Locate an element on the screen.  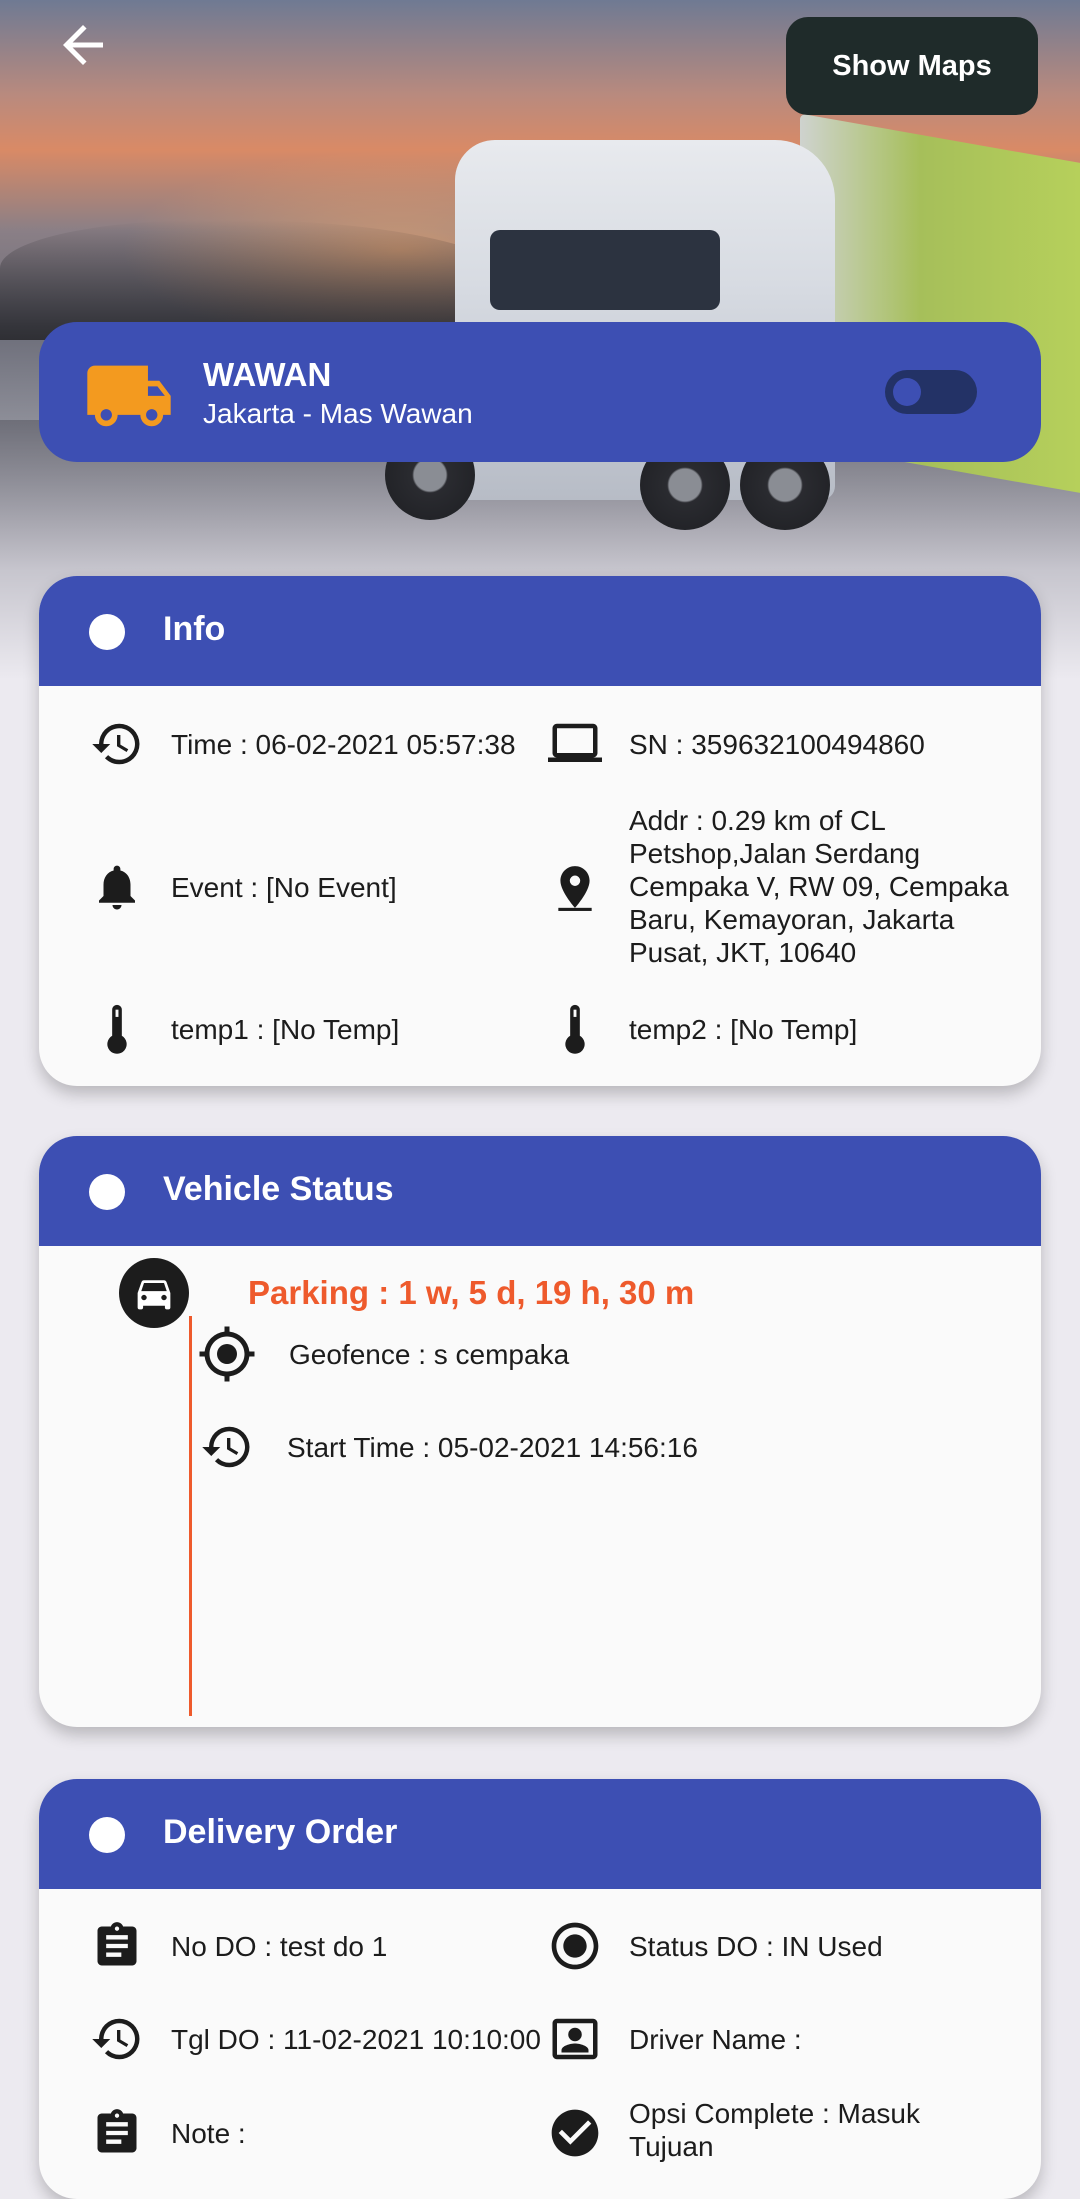
status-do-row: Status DO : IN Used is located at coordinates (715, 1946).